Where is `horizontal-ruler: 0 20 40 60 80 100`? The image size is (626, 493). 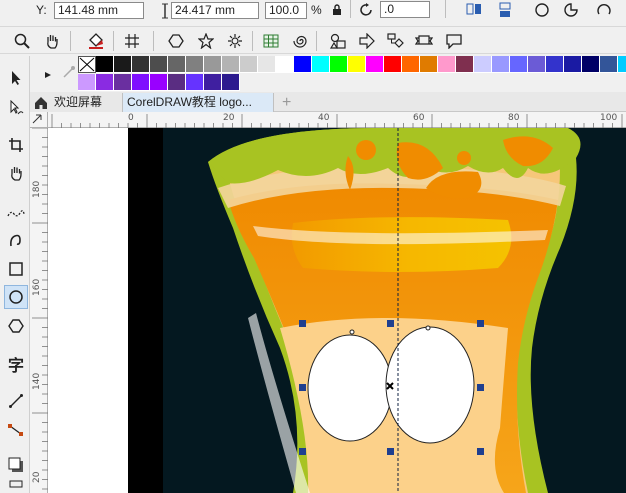 horizontal-ruler: 0 20 40 60 80 100 is located at coordinates (337, 120).